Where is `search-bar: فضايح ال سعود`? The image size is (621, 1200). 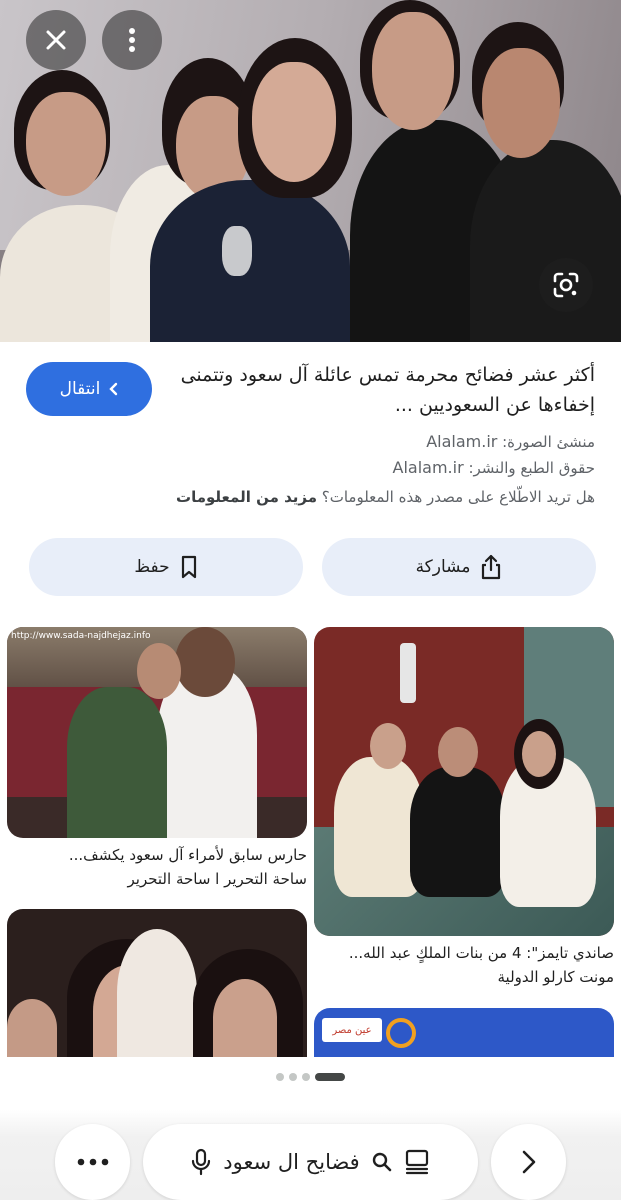
search-bar: فضايح ال سعود is located at coordinates (310, 1162).